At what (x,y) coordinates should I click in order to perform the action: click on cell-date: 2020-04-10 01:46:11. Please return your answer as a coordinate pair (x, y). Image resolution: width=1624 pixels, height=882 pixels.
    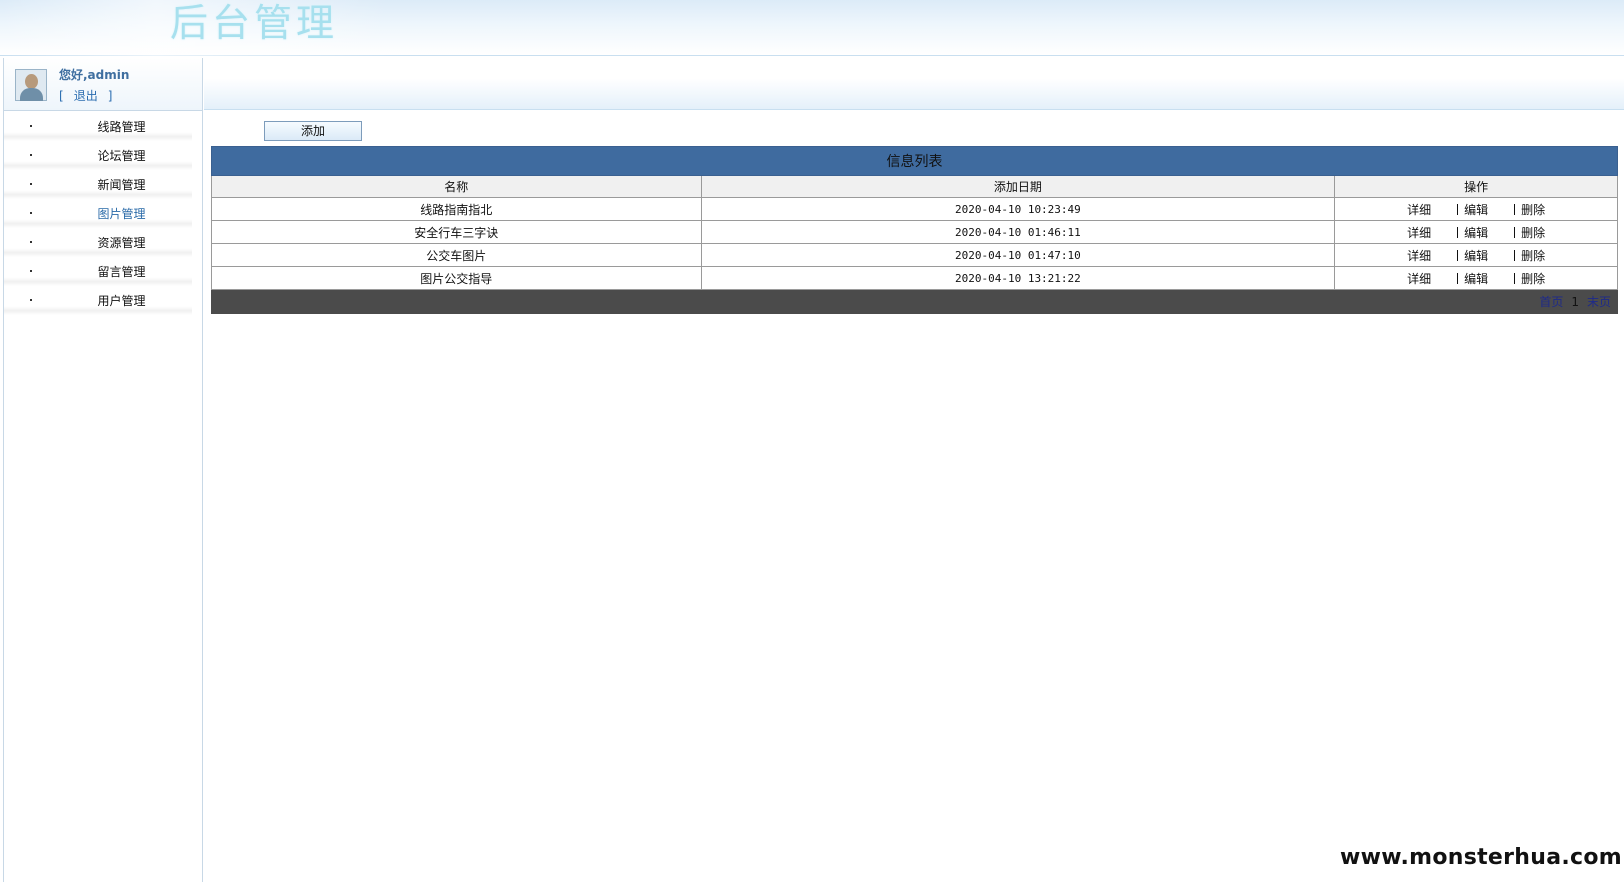
    Looking at the image, I should click on (1018, 232).